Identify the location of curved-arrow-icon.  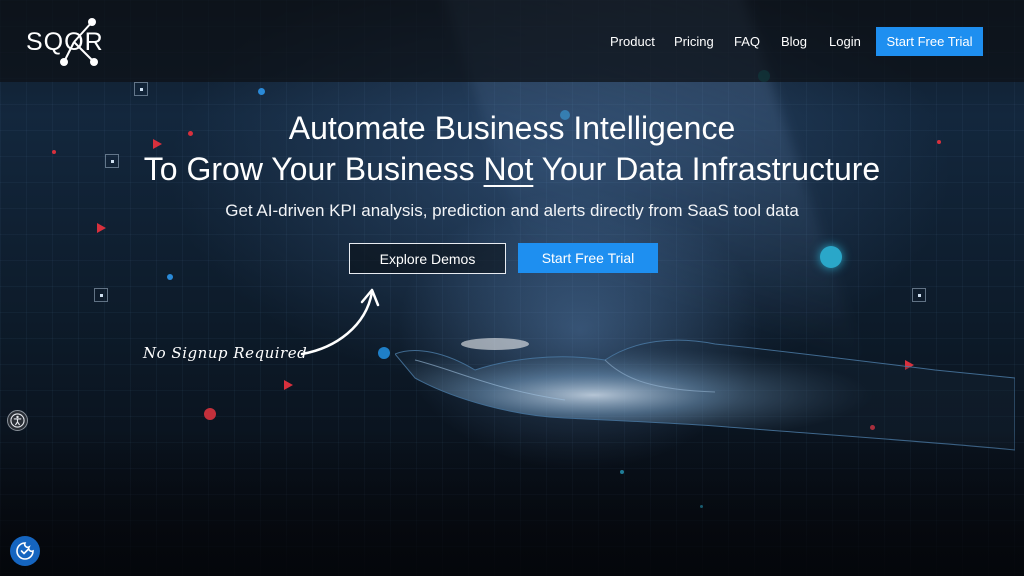
(340, 322).